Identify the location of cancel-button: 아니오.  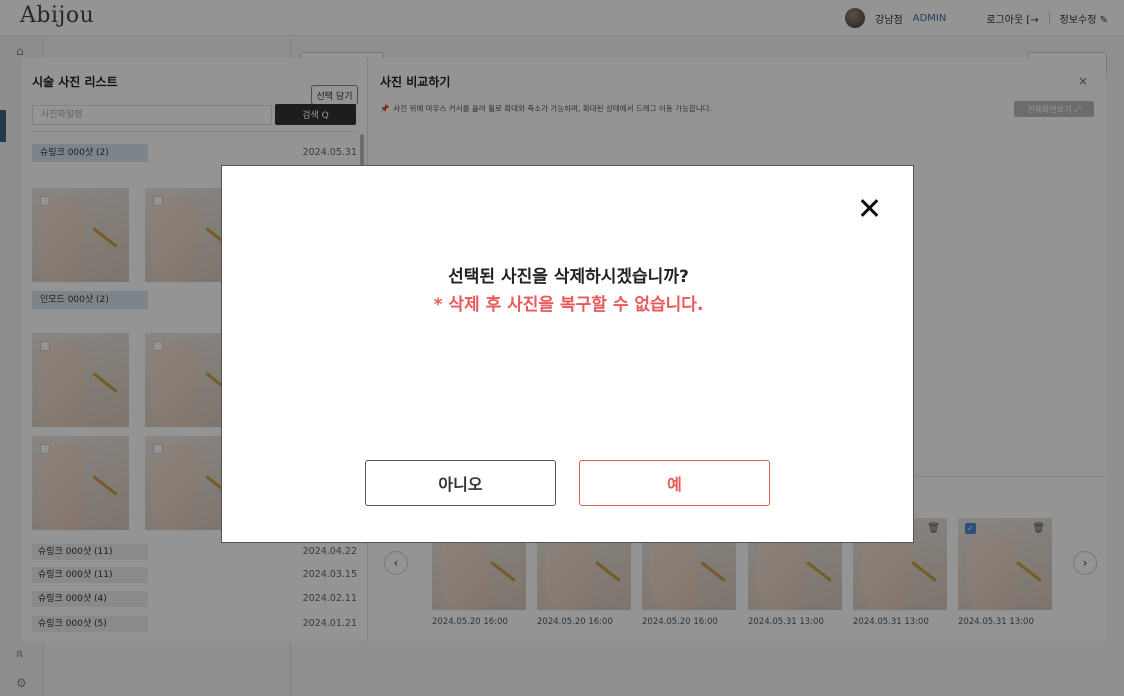
(460, 483).